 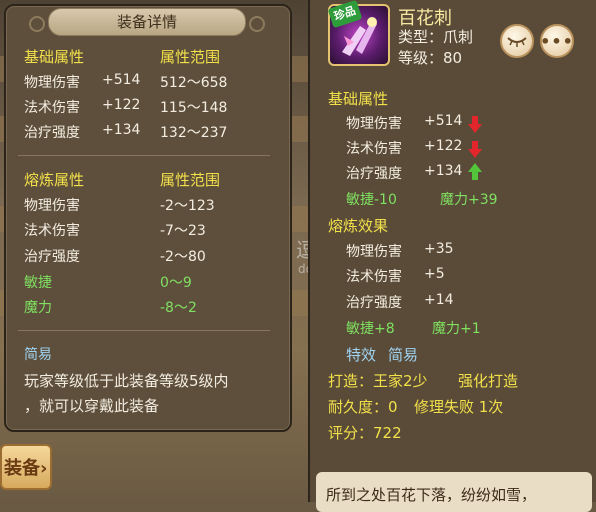 I want to click on base-attr-name: 物理伤害, so click(x=52, y=83).